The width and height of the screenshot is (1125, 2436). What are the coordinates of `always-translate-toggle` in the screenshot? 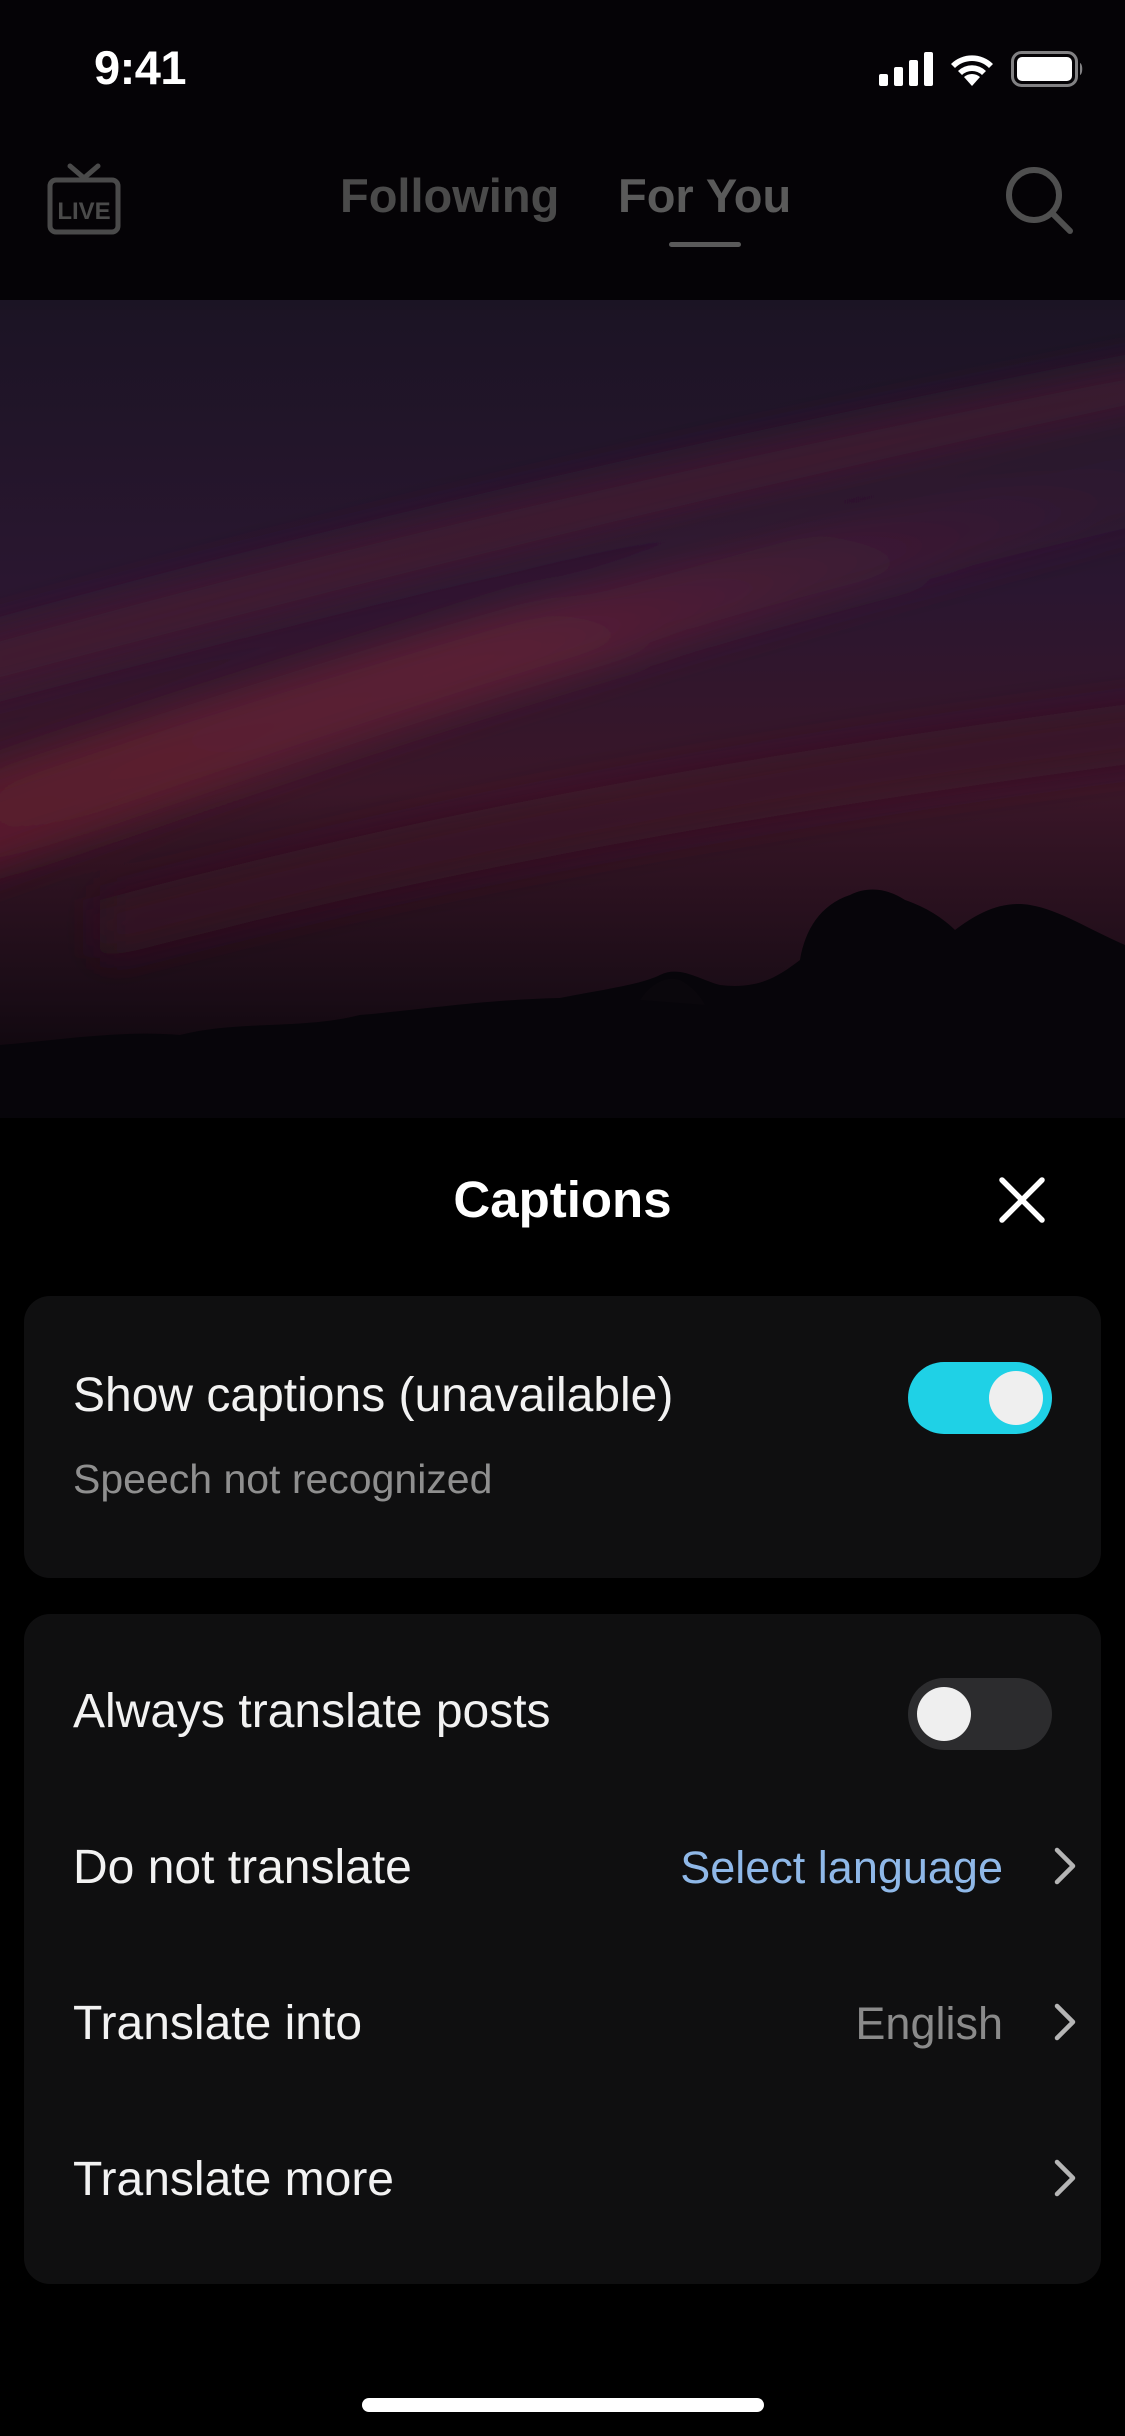 It's located at (980, 1714).